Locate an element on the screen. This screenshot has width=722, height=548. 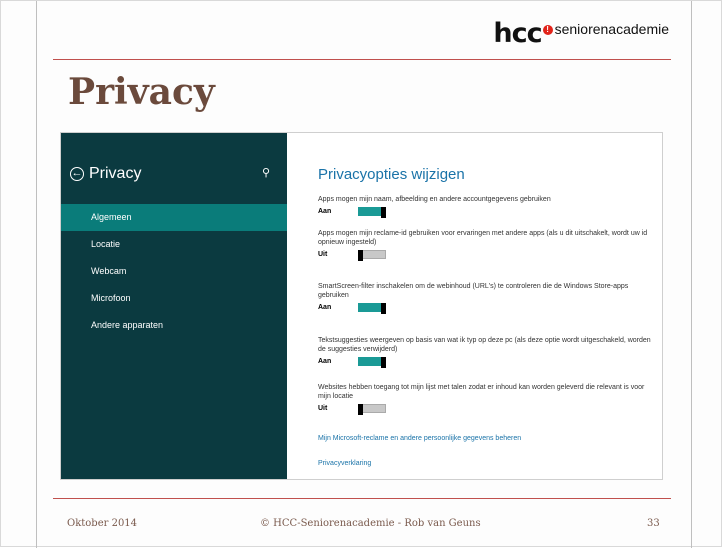
top-rule is located at coordinates (362, 59).